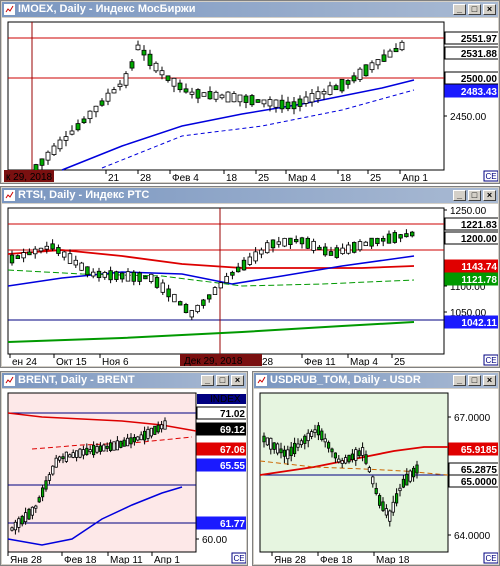  What do you see at coordinates (207, 380) in the screenshot?
I see `brent-minimize-button: _` at bounding box center [207, 380].